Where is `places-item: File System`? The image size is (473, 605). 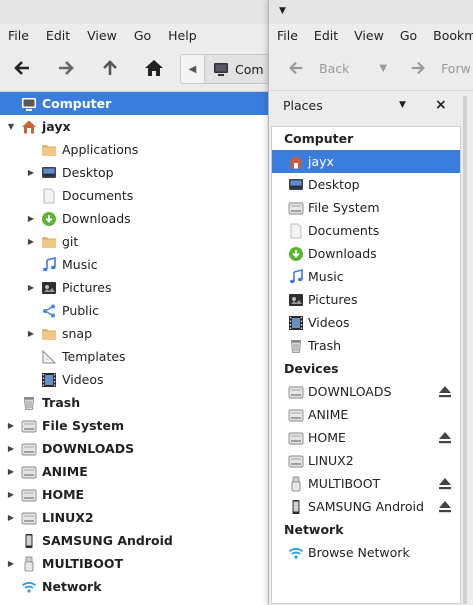
places-item: File System is located at coordinates (366, 207).